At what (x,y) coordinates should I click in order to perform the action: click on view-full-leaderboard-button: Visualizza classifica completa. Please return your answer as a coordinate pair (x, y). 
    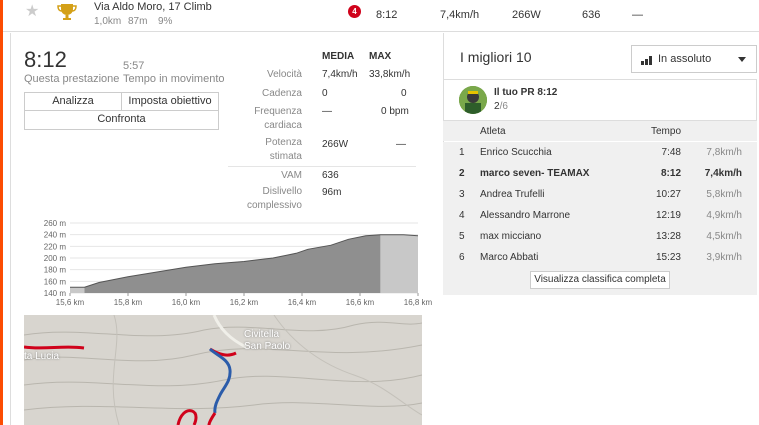
    Looking at the image, I should click on (600, 280).